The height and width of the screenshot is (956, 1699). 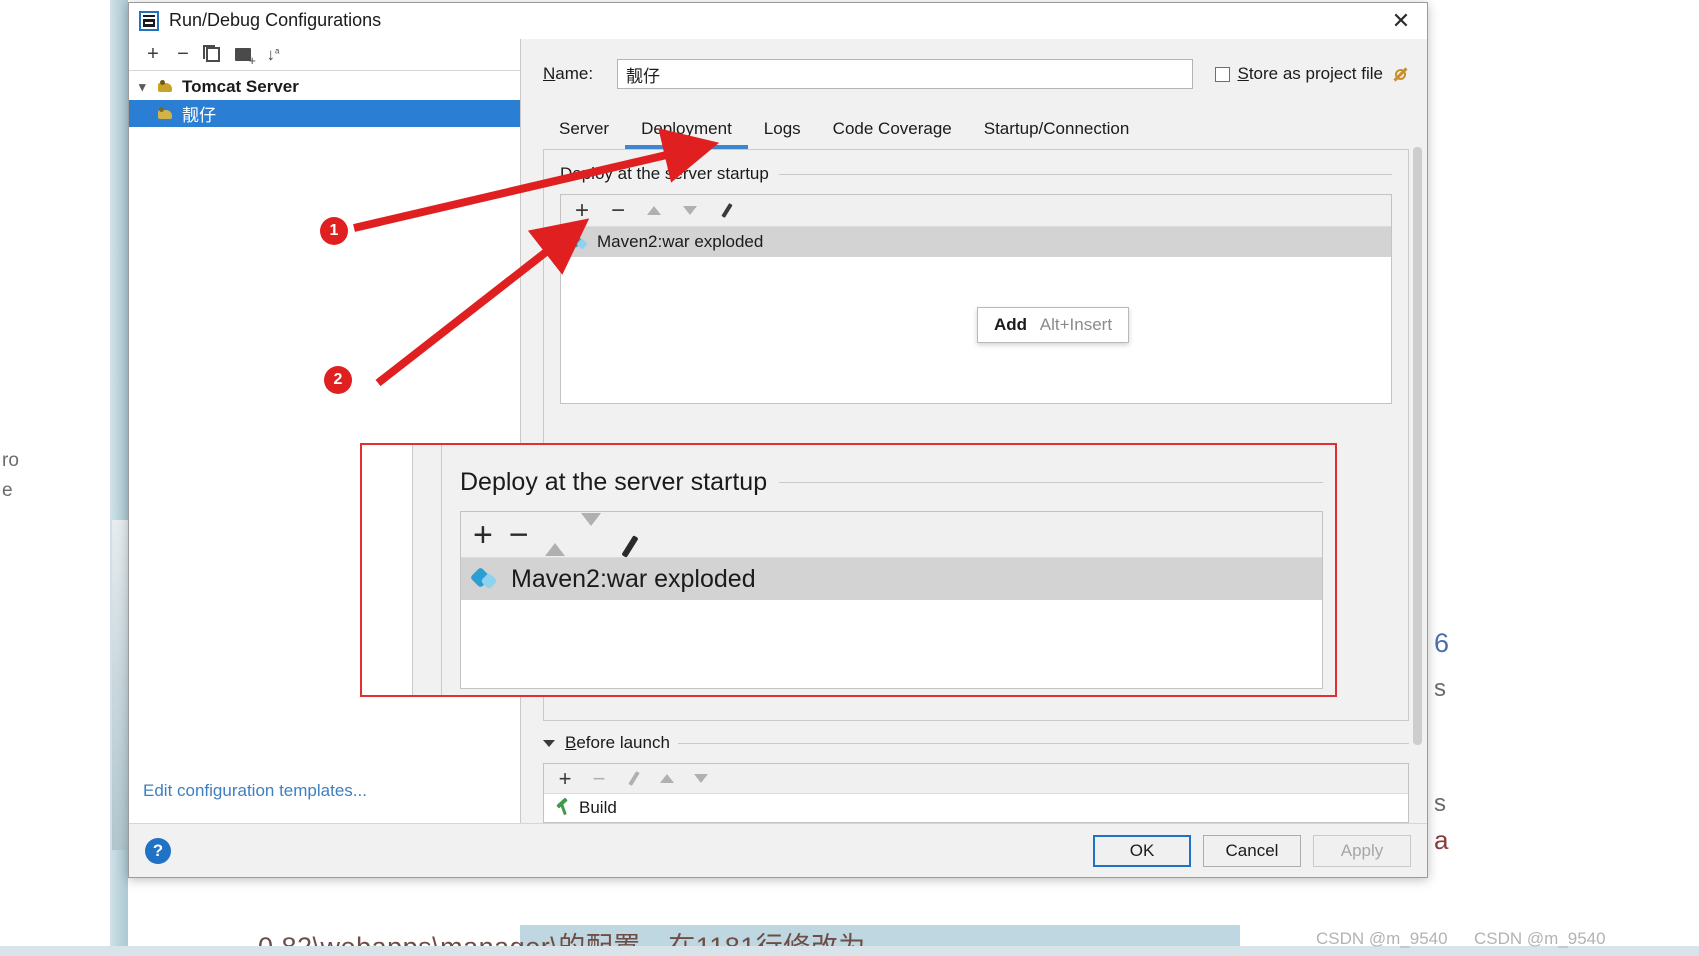 I want to click on tooltip-shortcut: Alt+Insert, so click(x=1076, y=324).